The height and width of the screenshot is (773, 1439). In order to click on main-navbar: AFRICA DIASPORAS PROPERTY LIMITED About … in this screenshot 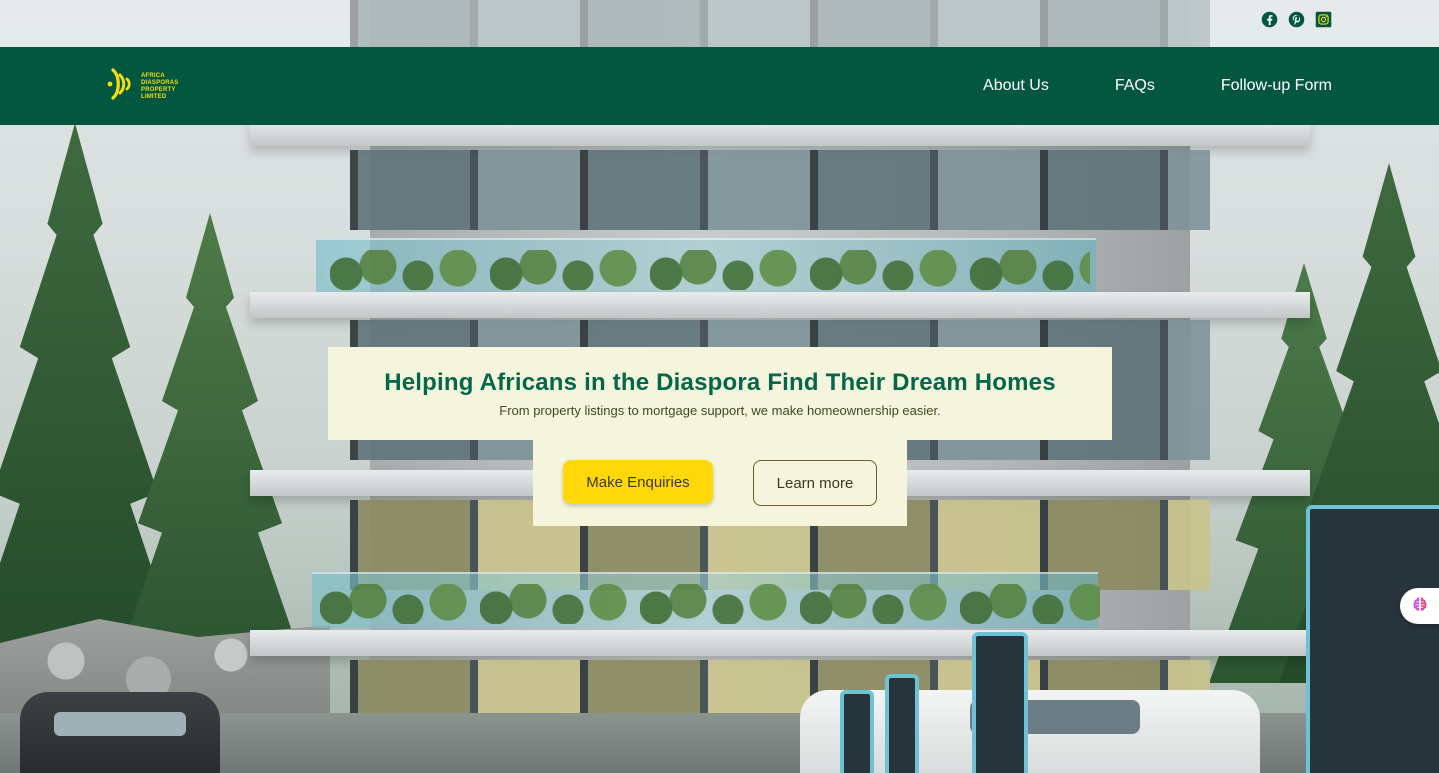, I will do `click(719, 86)`.